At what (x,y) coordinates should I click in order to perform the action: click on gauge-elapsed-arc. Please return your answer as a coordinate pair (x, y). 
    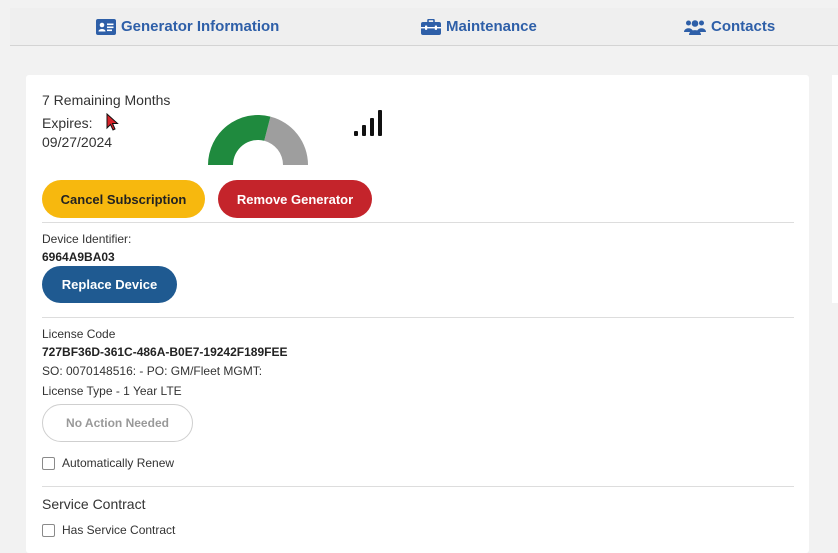
    Looking at the image, I should click on (239, 140).